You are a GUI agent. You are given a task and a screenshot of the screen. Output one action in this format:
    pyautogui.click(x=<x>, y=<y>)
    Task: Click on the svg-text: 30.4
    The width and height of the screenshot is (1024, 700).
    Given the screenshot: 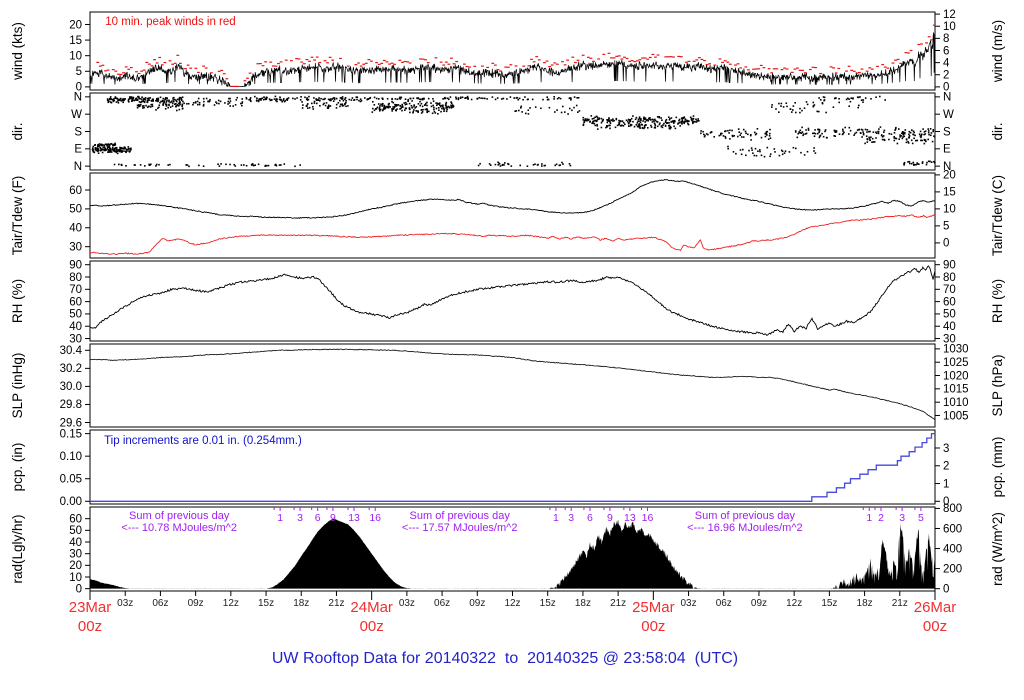 What is the action you would take?
    pyautogui.click(x=71, y=351)
    